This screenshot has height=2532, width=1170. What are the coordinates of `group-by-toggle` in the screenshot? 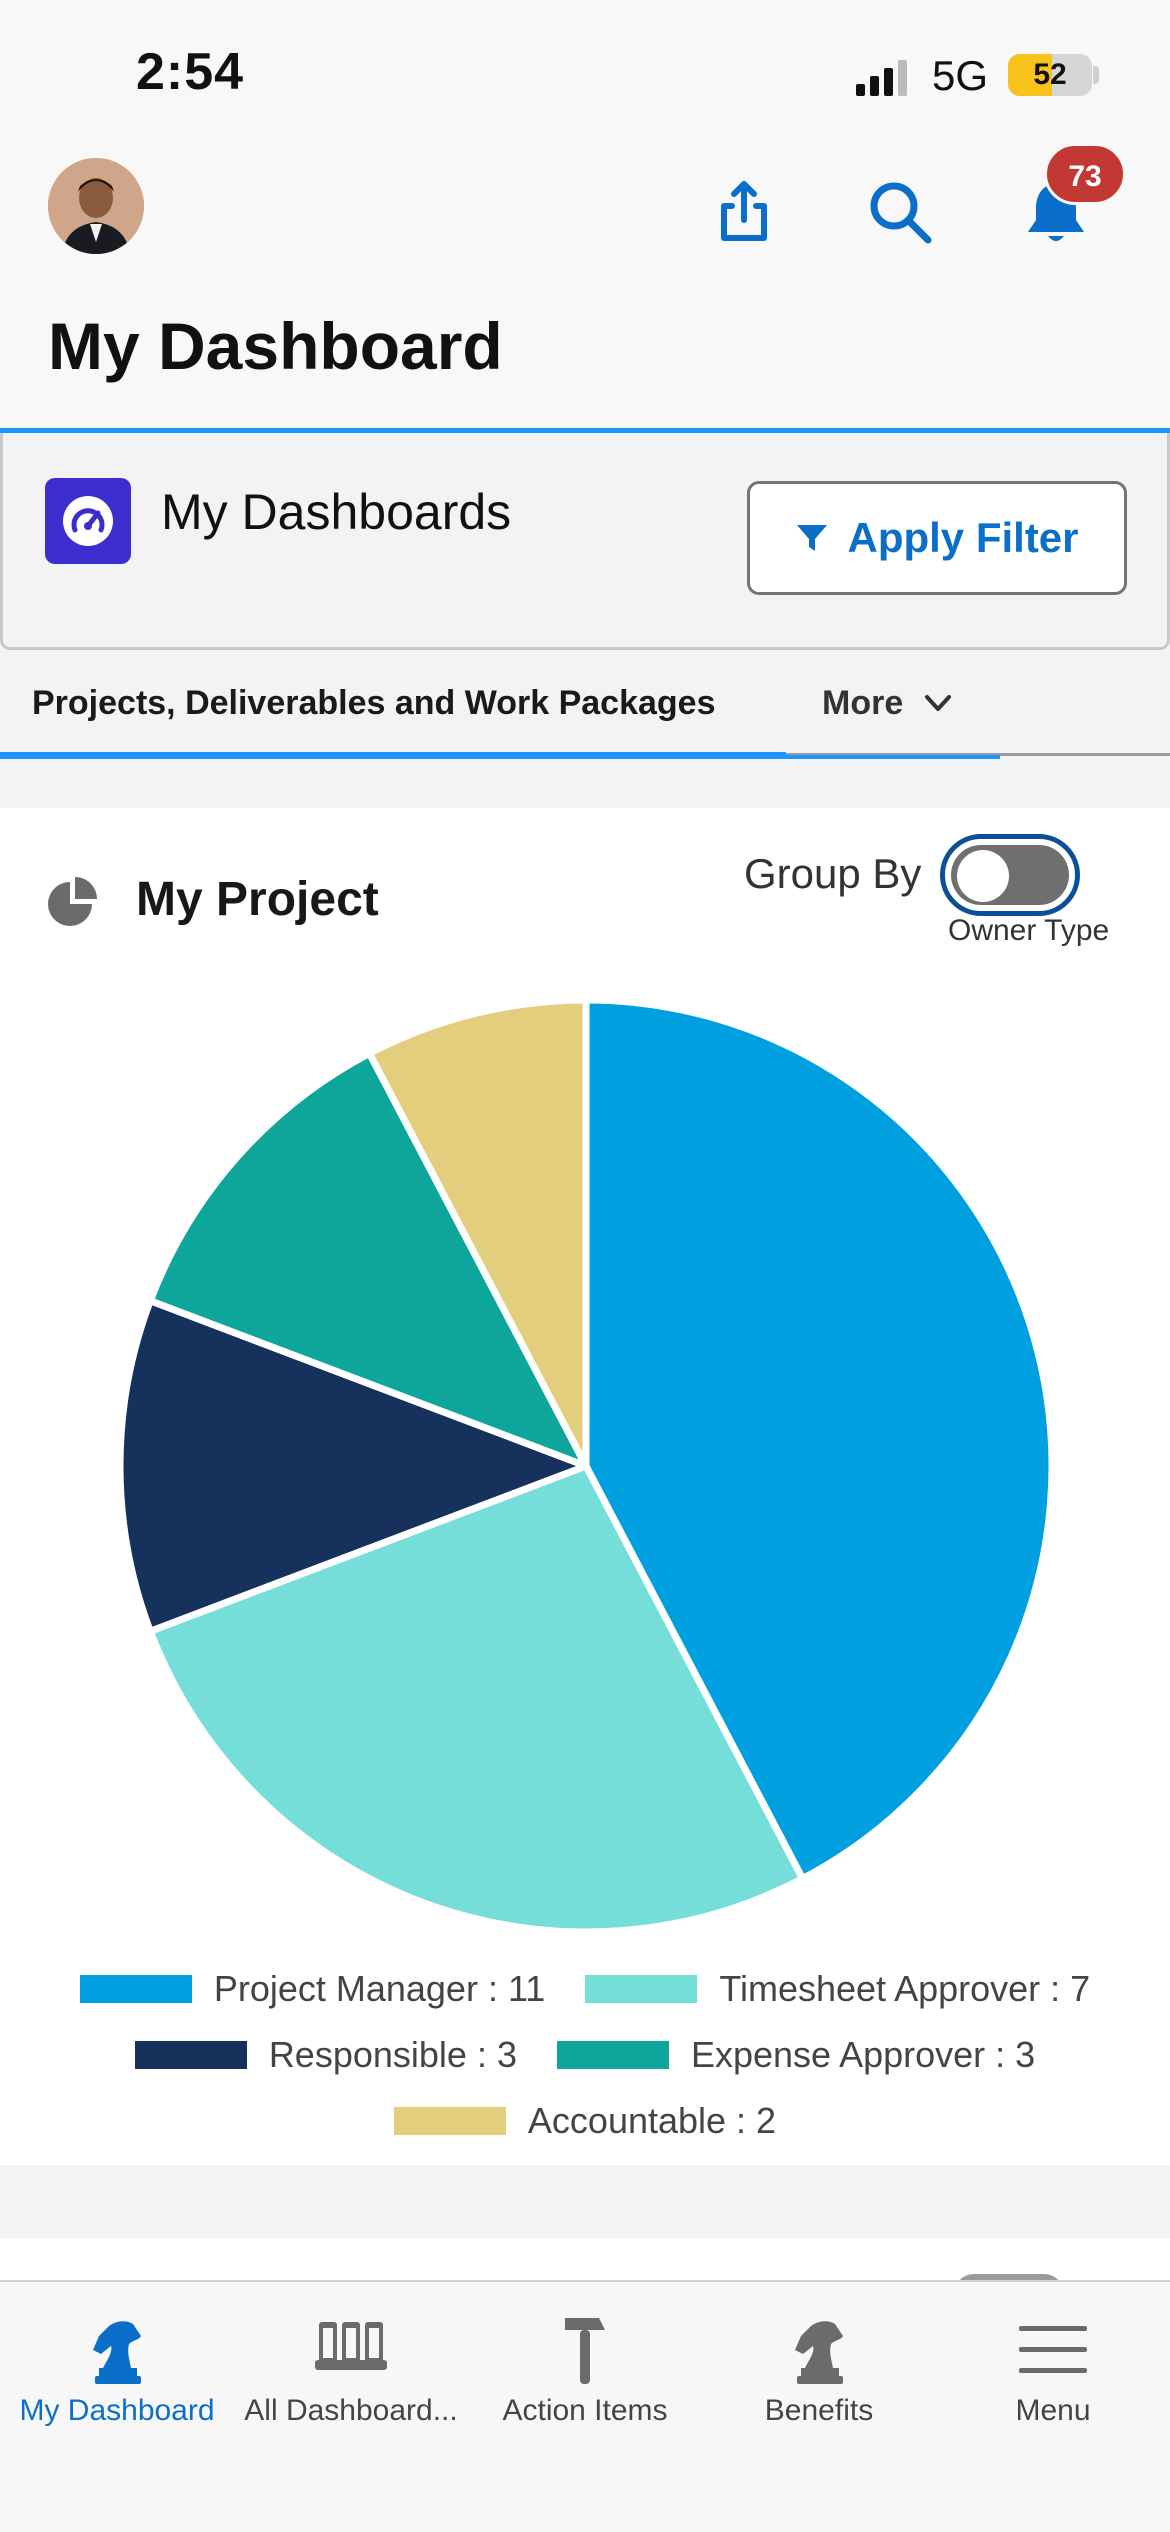 It's located at (1010, 875).